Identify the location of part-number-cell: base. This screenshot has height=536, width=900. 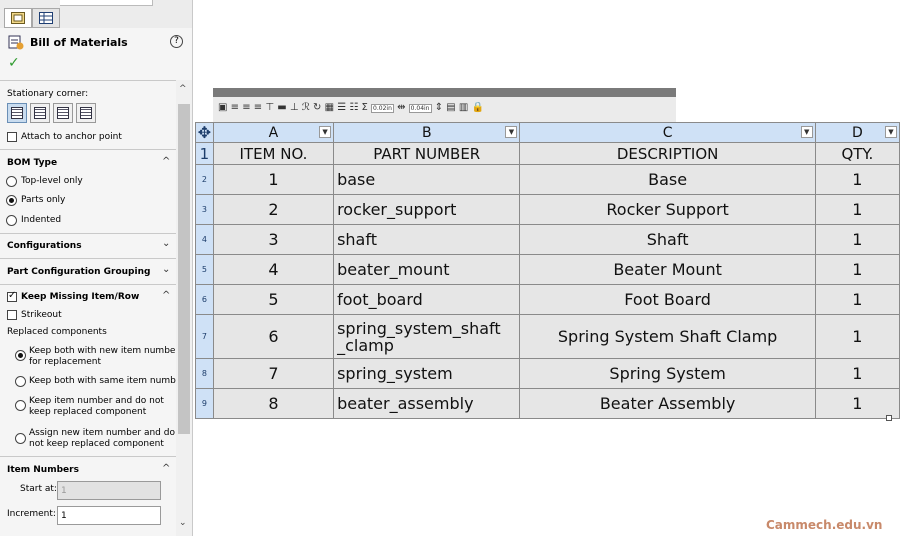
(427, 179).